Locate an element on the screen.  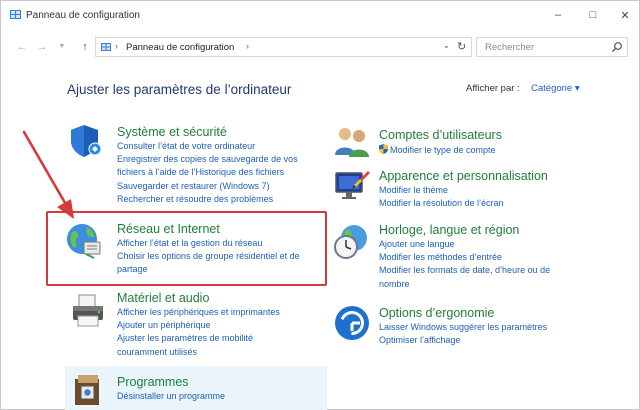
minimize-button: – is located at coordinates (558, 15).